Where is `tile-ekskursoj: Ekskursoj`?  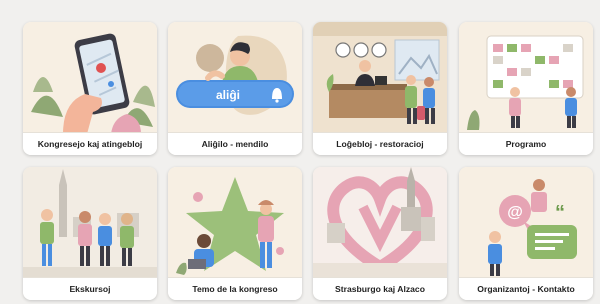 tile-ekskursoj: Ekskursoj is located at coordinates (90, 233).